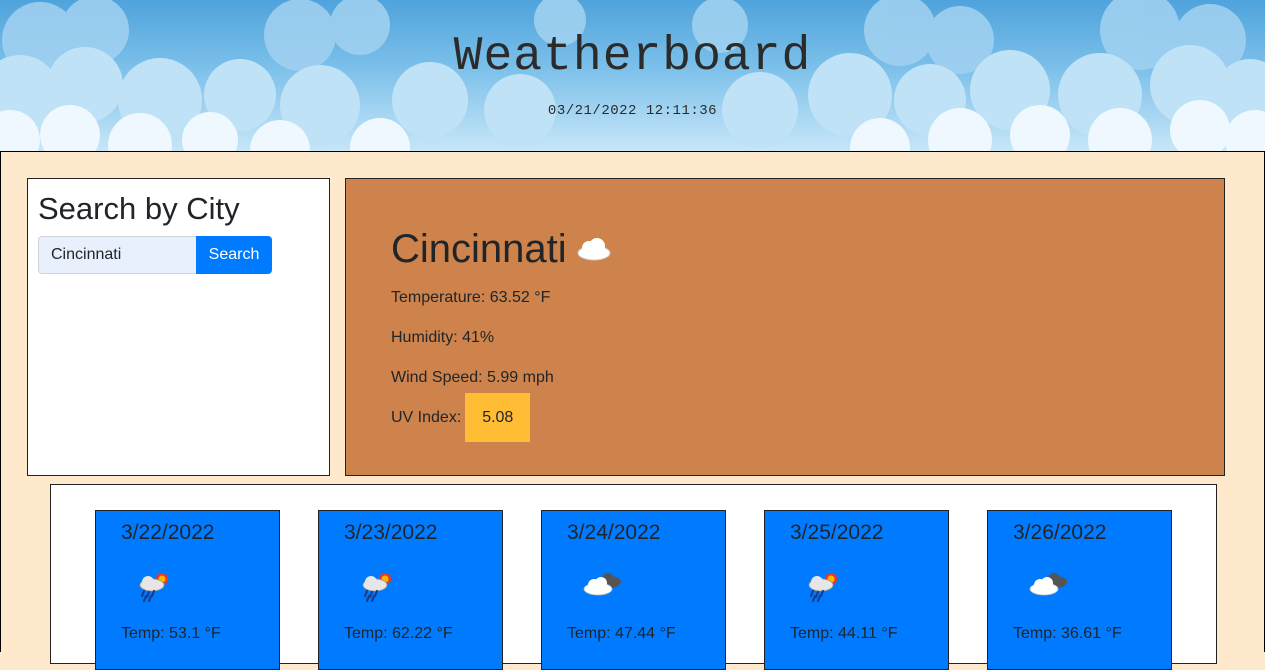  I want to click on current-city-name: Cincinnati, so click(479, 249).